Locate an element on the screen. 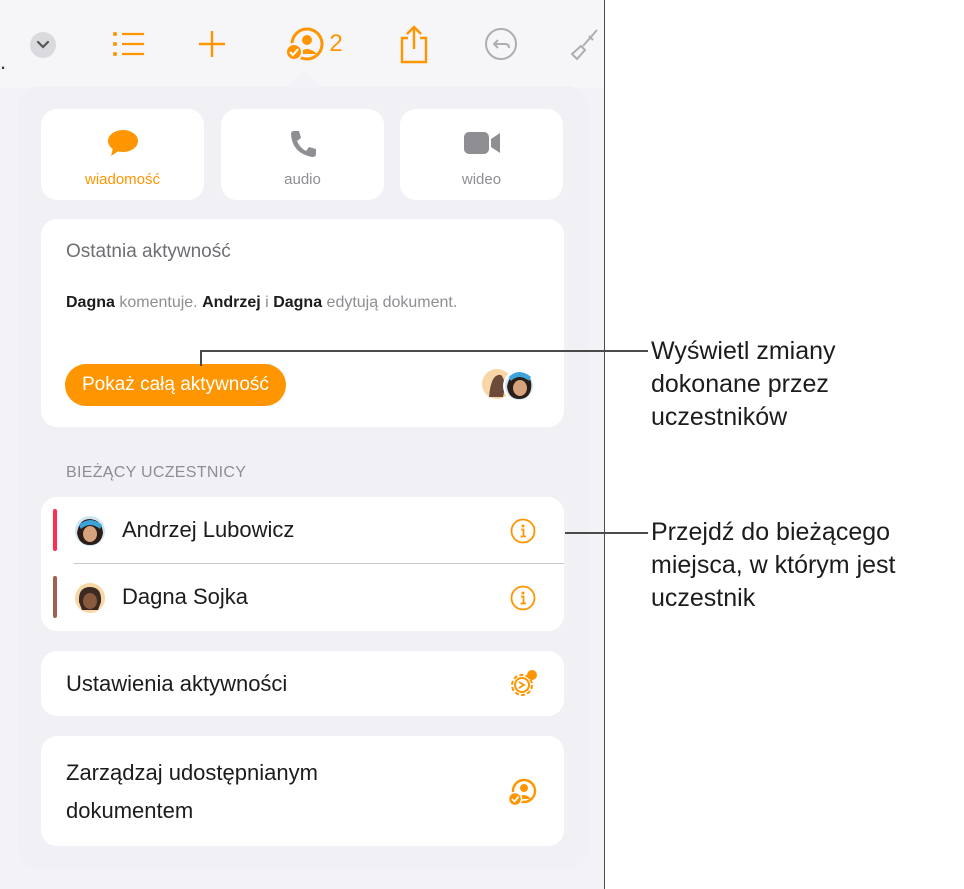 The width and height of the screenshot is (964, 889). manage-shared-document-row: Zarządzaj udostępnianym dokumentem is located at coordinates (302, 791).